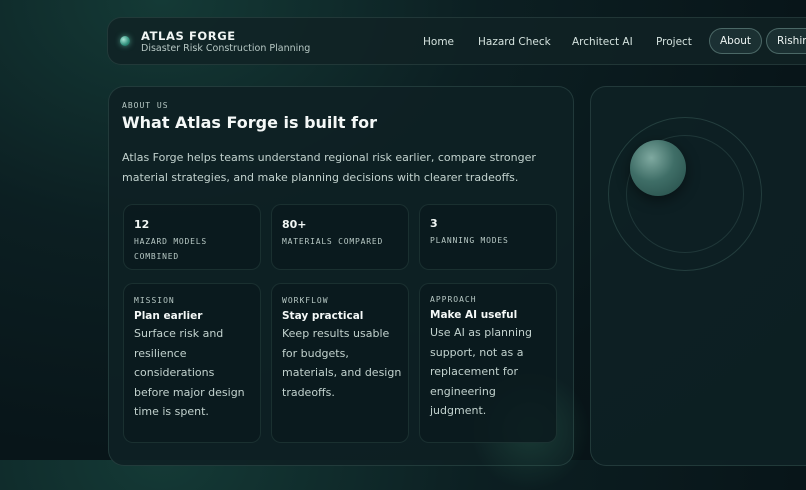 The image size is (806, 490). What do you see at coordinates (249, 122) in the screenshot?
I see `section-title: What Atlas Forge is built for` at bounding box center [249, 122].